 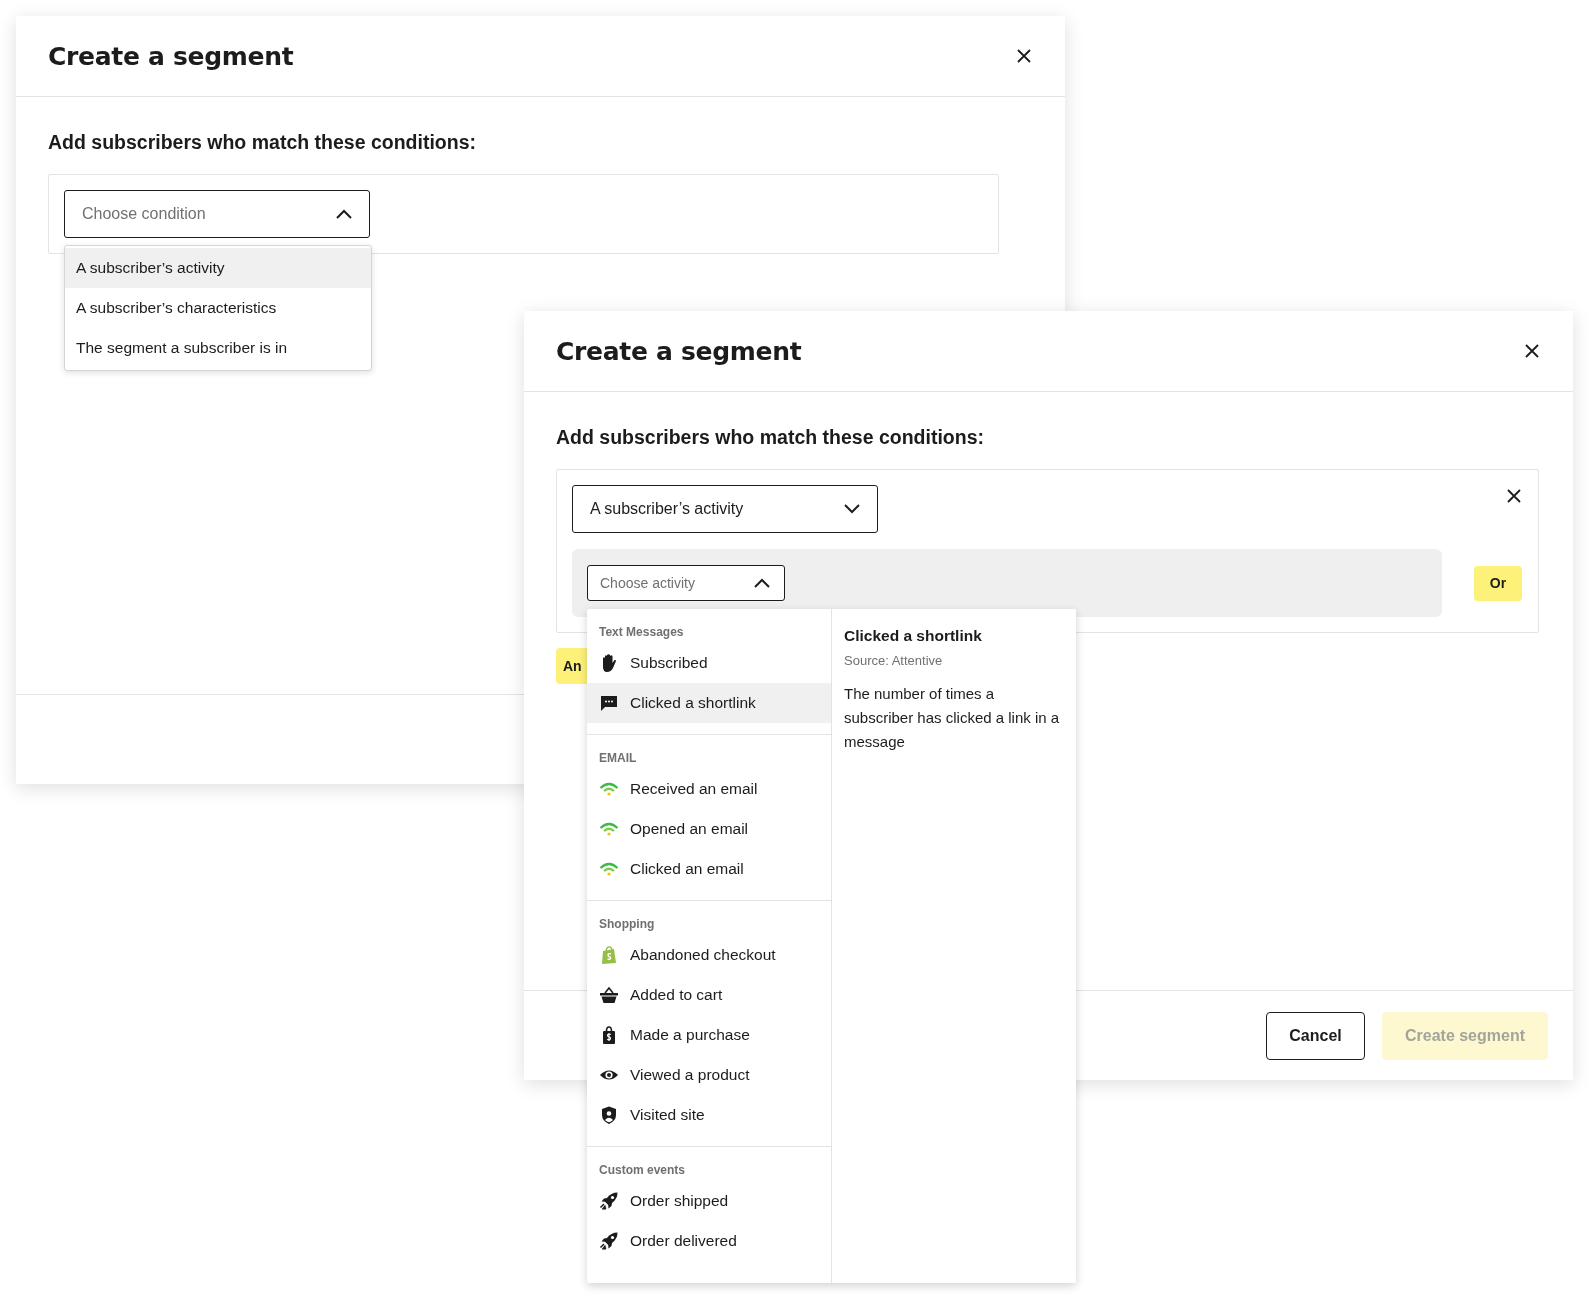 What do you see at coordinates (217, 214) in the screenshot?
I see `condition-dropdown: Choose condition` at bounding box center [217, 214].